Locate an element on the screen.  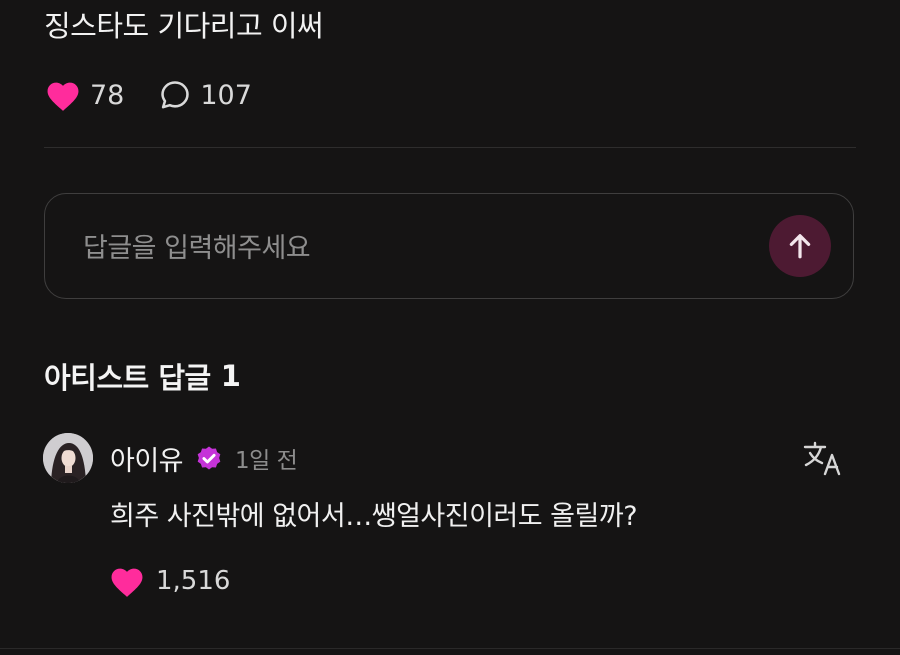
comment-time: 1일 전 is located at coordinates (266, 461).